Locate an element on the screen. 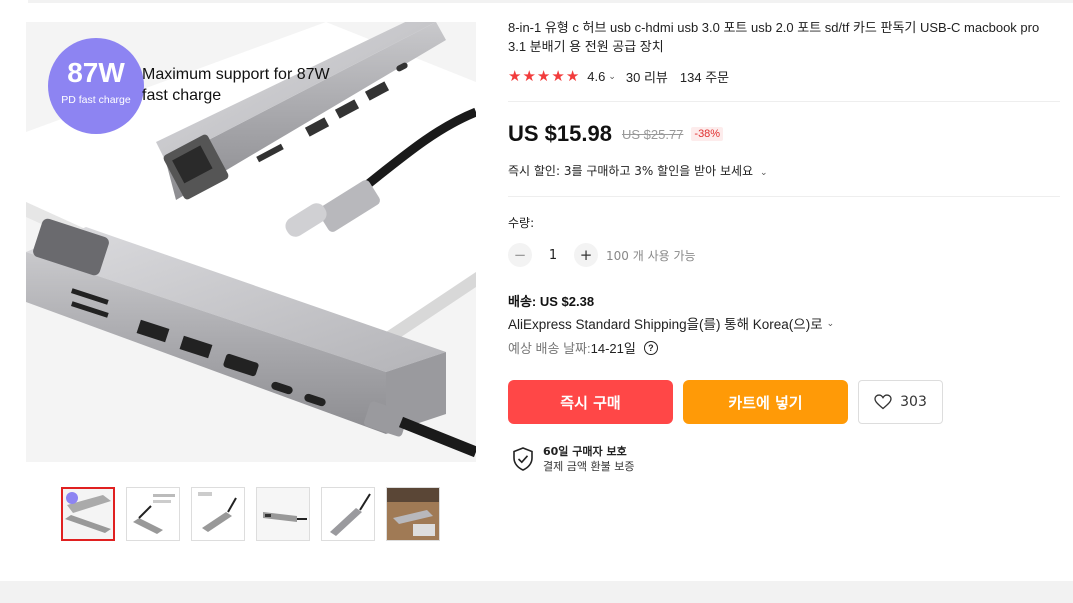 The image size is (1073, 603). rating-row: ★ ★ ★ ★ ★ 4.6 ⌄ 30 리뷰 134 주문 is located at coordinates (784, 76).